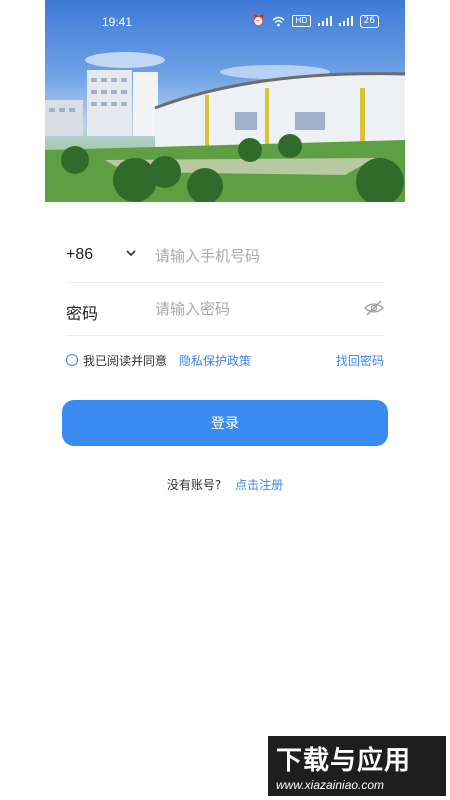  I want to click on battery-icon: 26, so click(369, 21).